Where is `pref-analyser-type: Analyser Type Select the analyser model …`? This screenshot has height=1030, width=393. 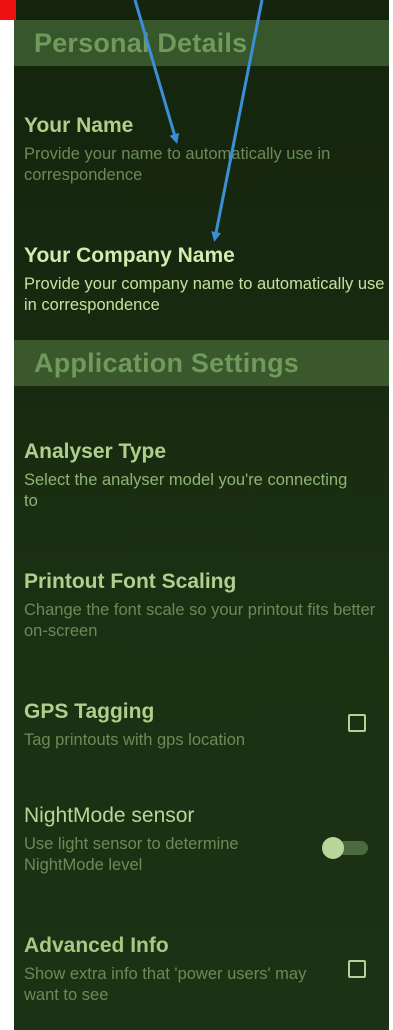
pref-analyser-type: Analyser Type Select the analyser model … is located at coordinates (201, 482).